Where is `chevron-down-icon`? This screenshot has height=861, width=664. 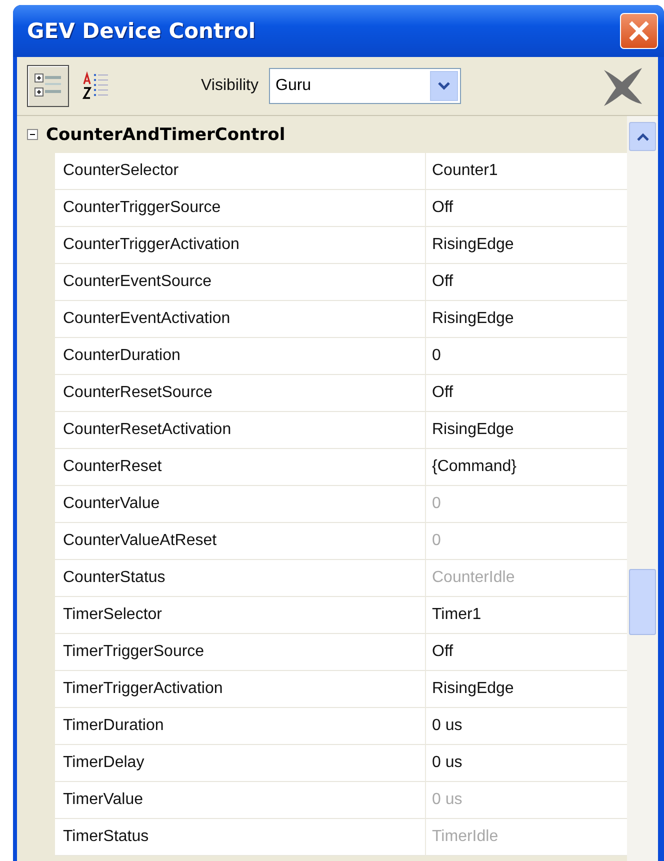 chevron-down-icon is located at coordinates (443, 86).